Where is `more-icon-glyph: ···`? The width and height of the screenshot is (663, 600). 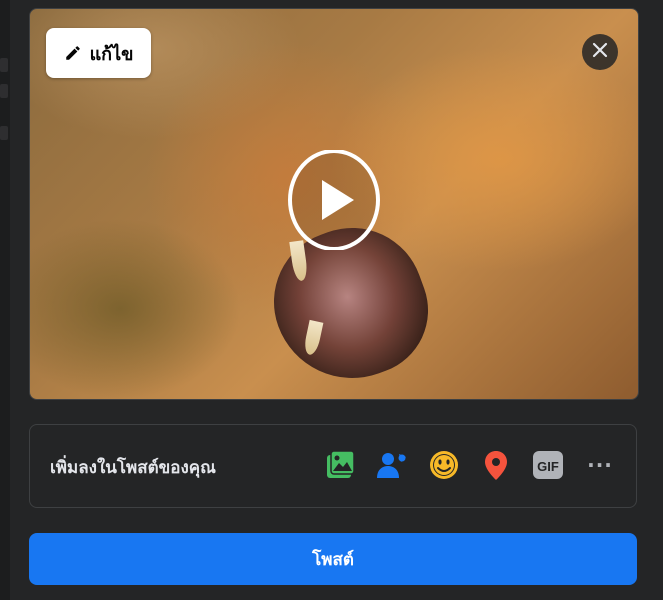
more-icon-glyph: ··· is located at coordinates (600, 465).